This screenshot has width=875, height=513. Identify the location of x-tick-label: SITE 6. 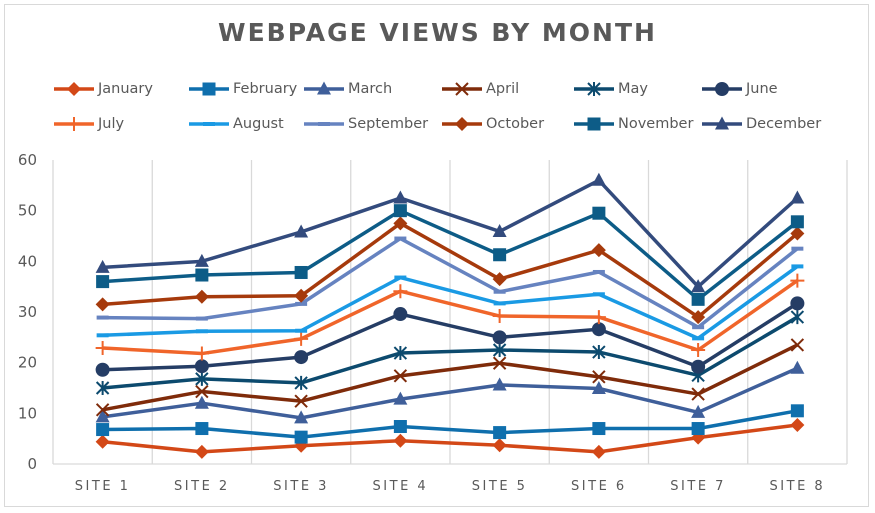
(599, 486).